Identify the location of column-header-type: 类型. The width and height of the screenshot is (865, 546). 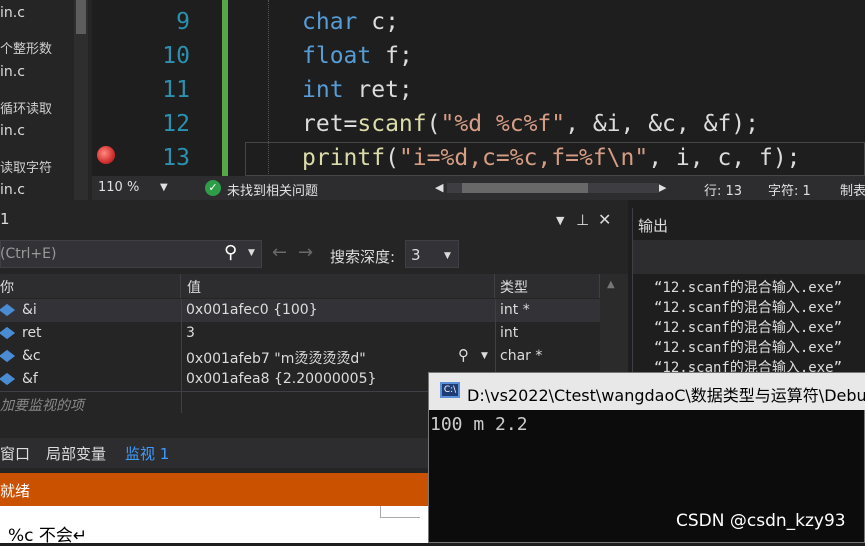
(547, 286).